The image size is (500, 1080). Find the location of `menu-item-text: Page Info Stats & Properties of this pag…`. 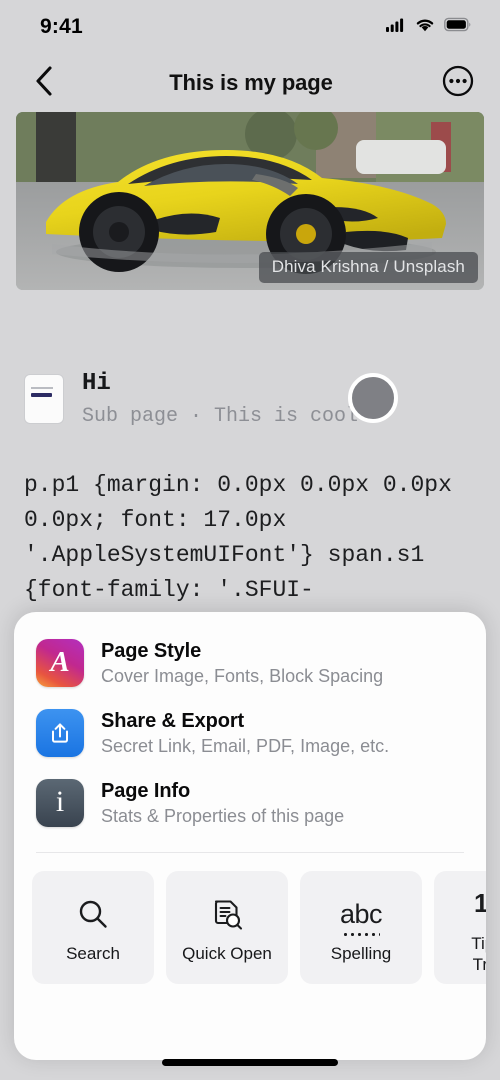

menu-item-text: Page Info Stats & Properties of this pag… is located at coordinates (222, 803).